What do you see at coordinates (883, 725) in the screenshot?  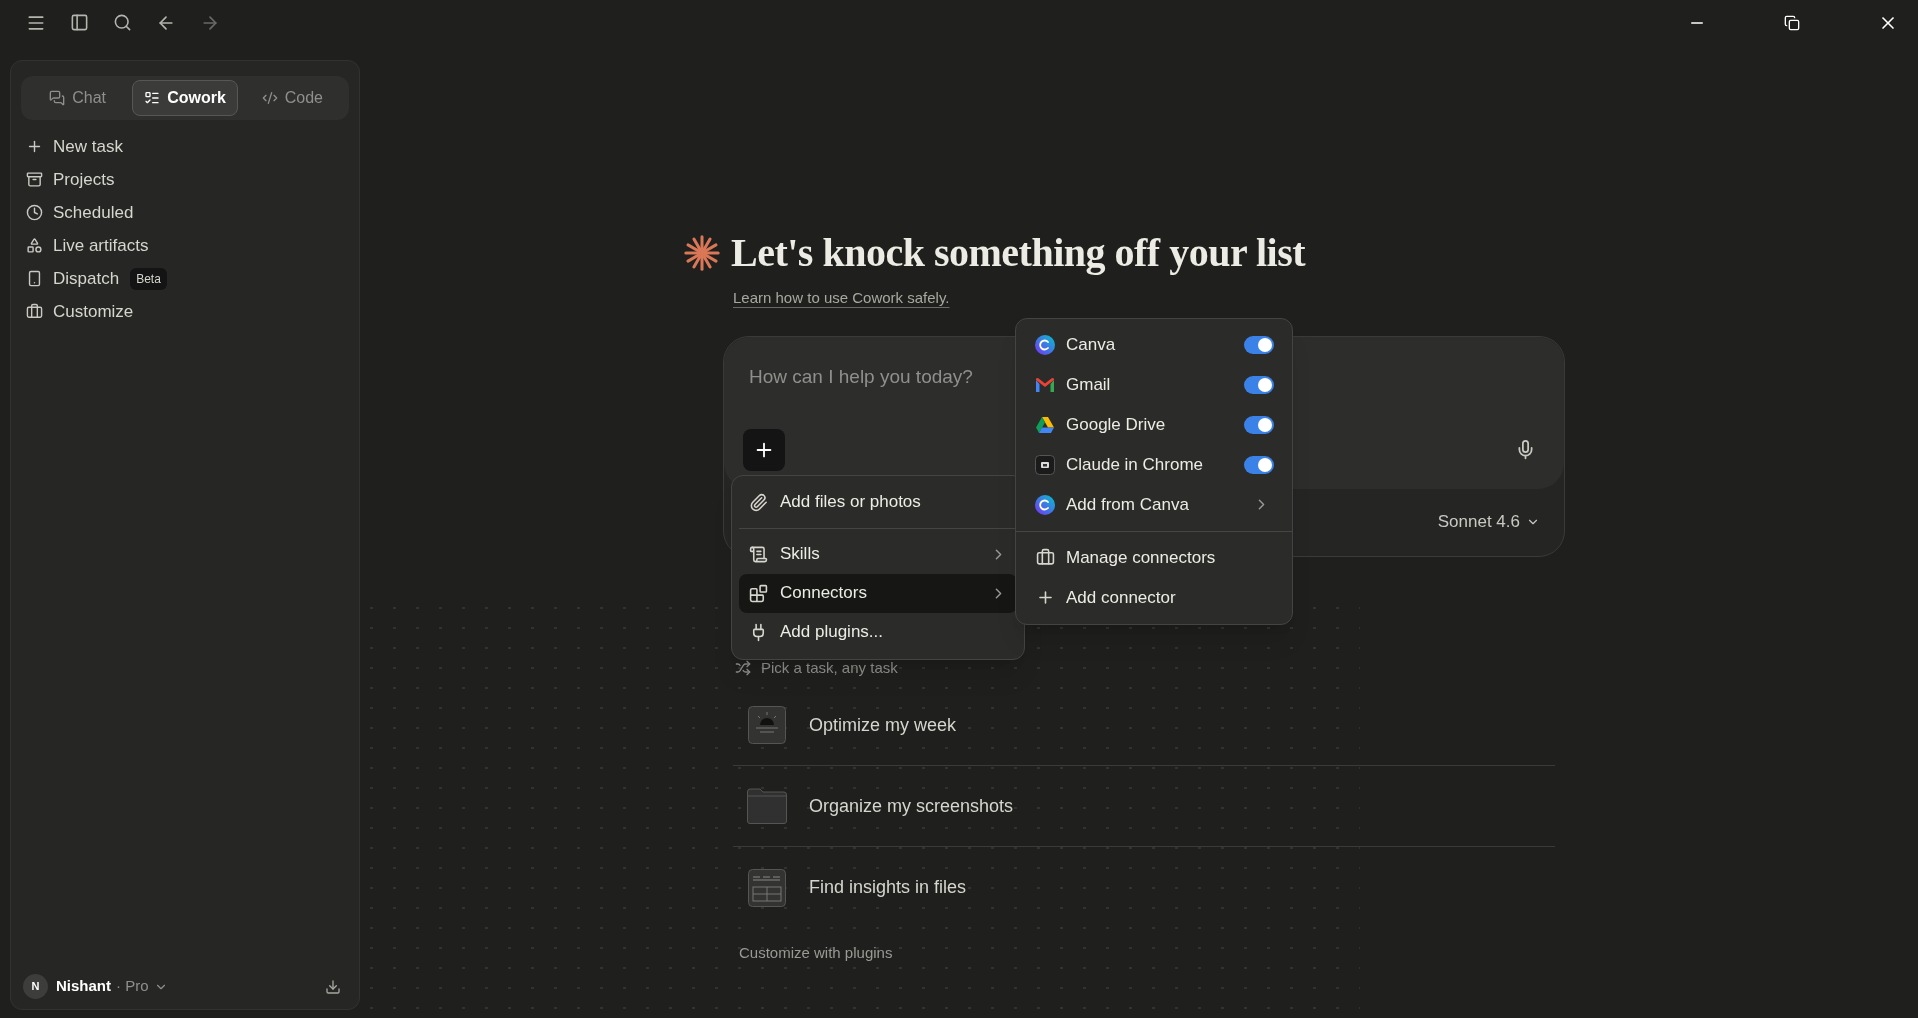 I see `task-suggestion: Optimize my week` at bounding box center [883, 725].